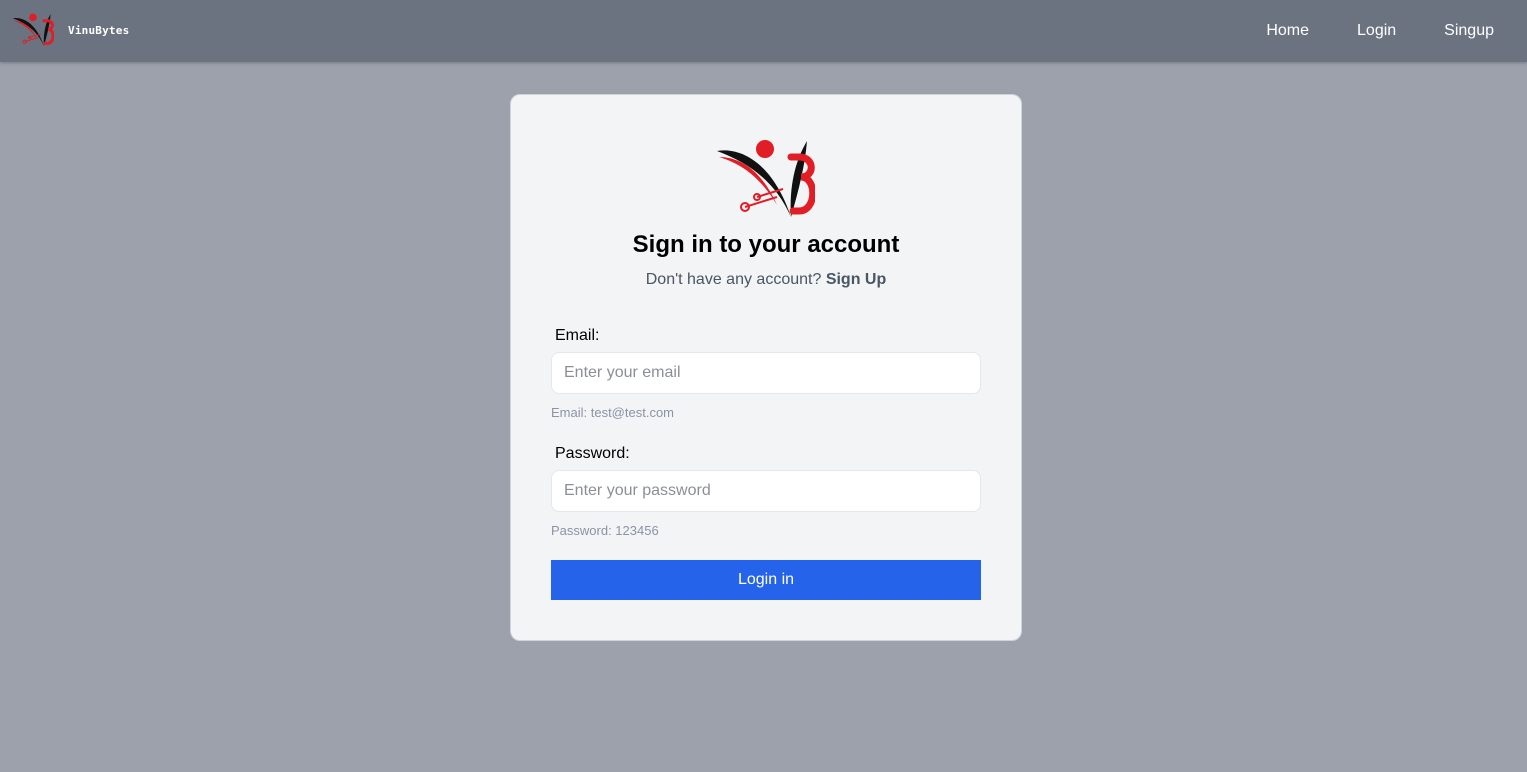 The image size is (1527, 772). I want to click on signup-prompt: Don't have any account? Sign Up, so click(766, 280).